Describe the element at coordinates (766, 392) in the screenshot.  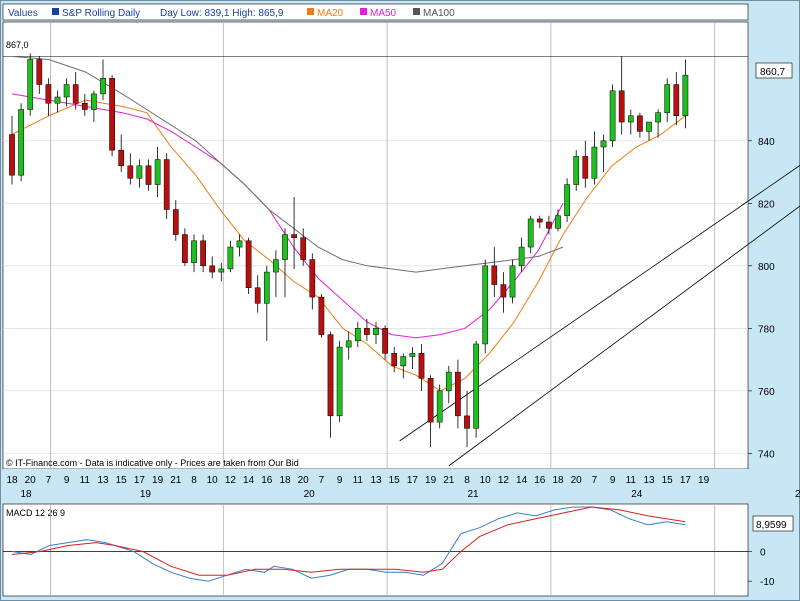
I see `price-tick-label: 760` at that location.